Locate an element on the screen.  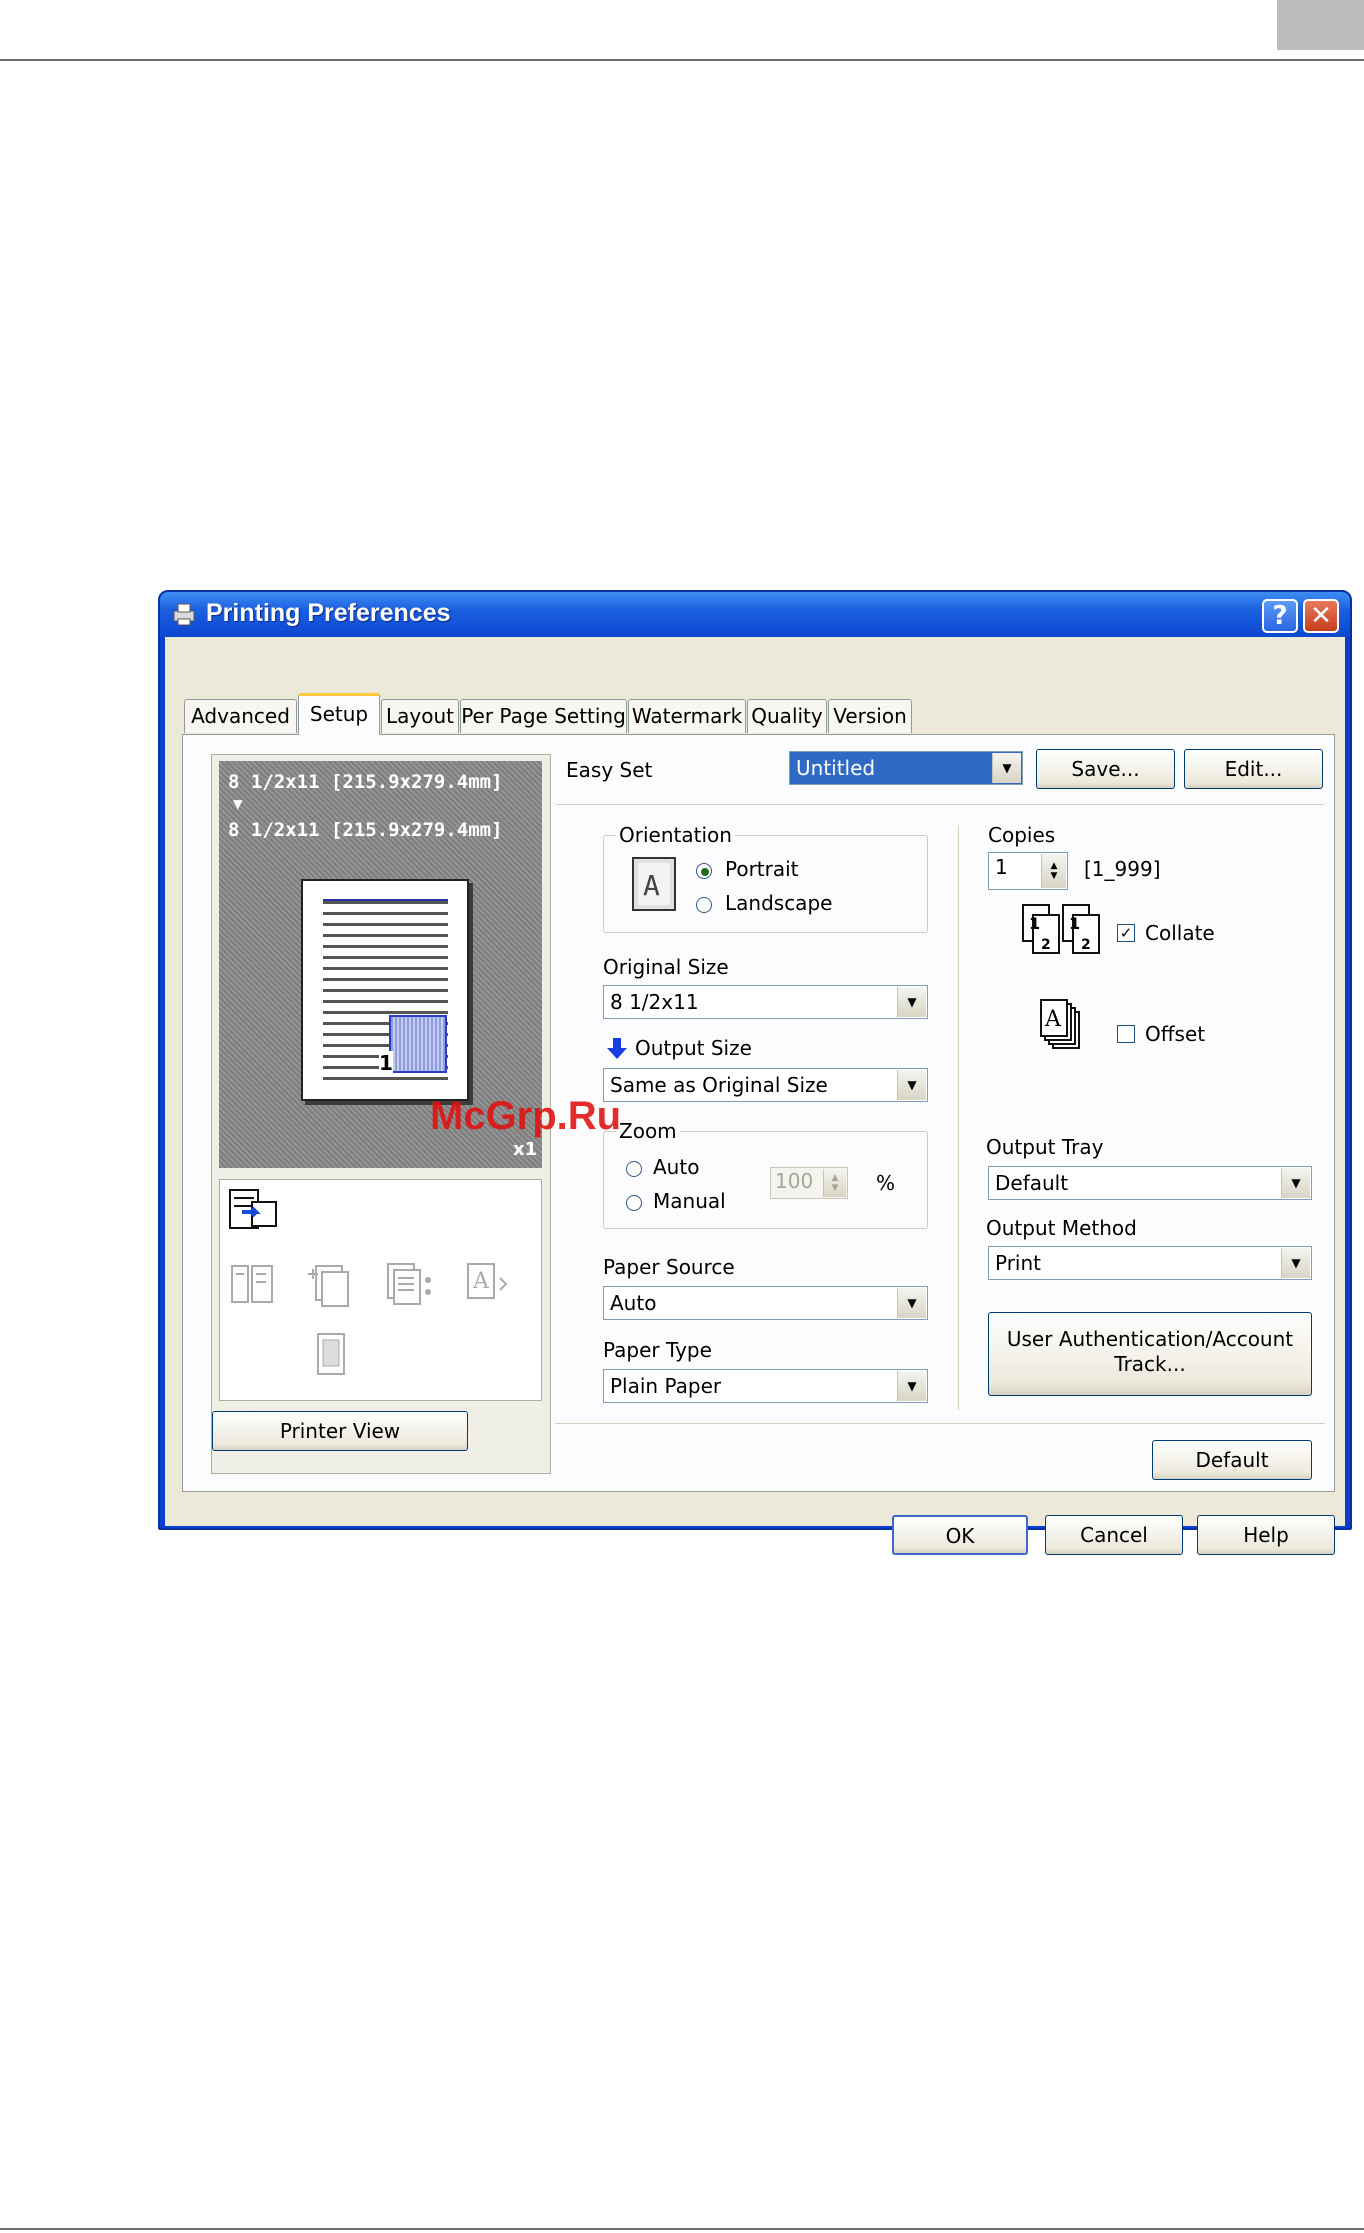
copies-range: [1_999] is located at coordinates (1122, 869).